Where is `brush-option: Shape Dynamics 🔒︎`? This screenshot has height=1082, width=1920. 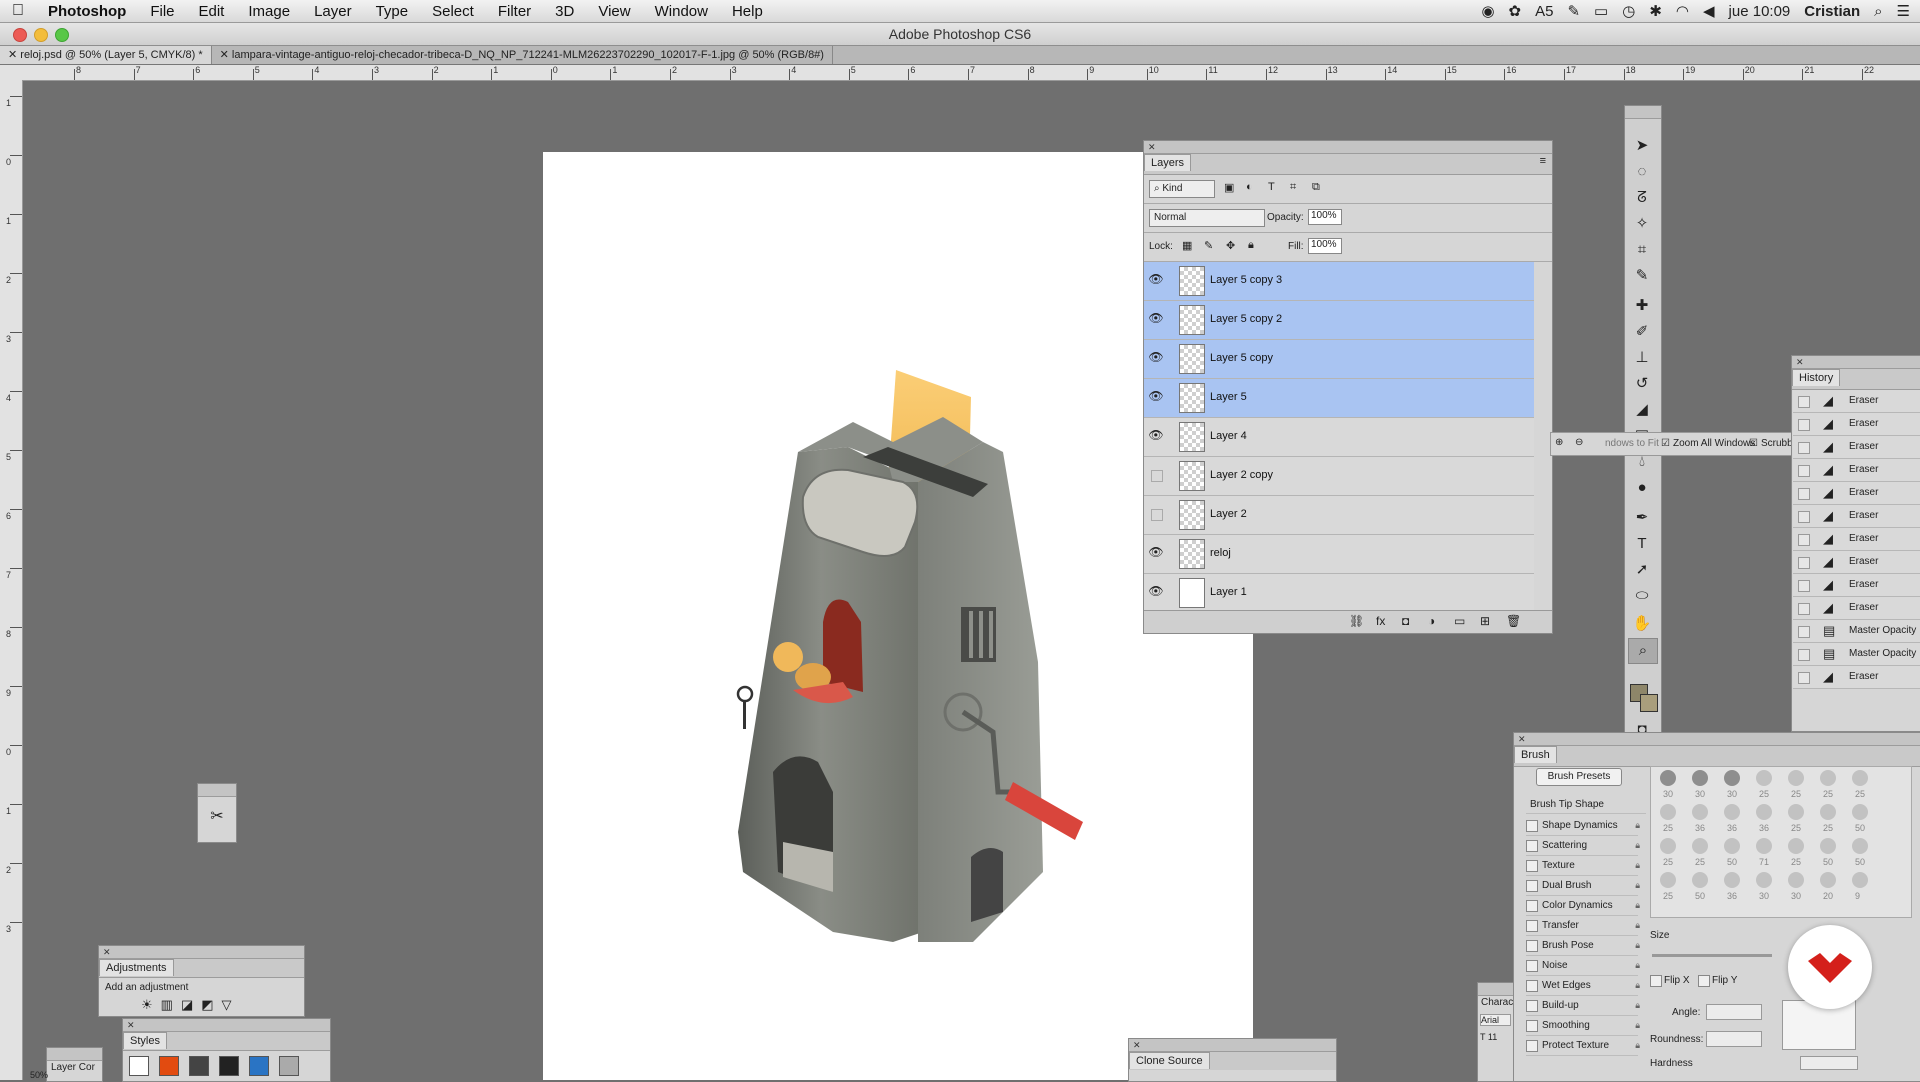 brush-option: Shape Dynamics 🔒︎ is located at coordinates (1583, 826).